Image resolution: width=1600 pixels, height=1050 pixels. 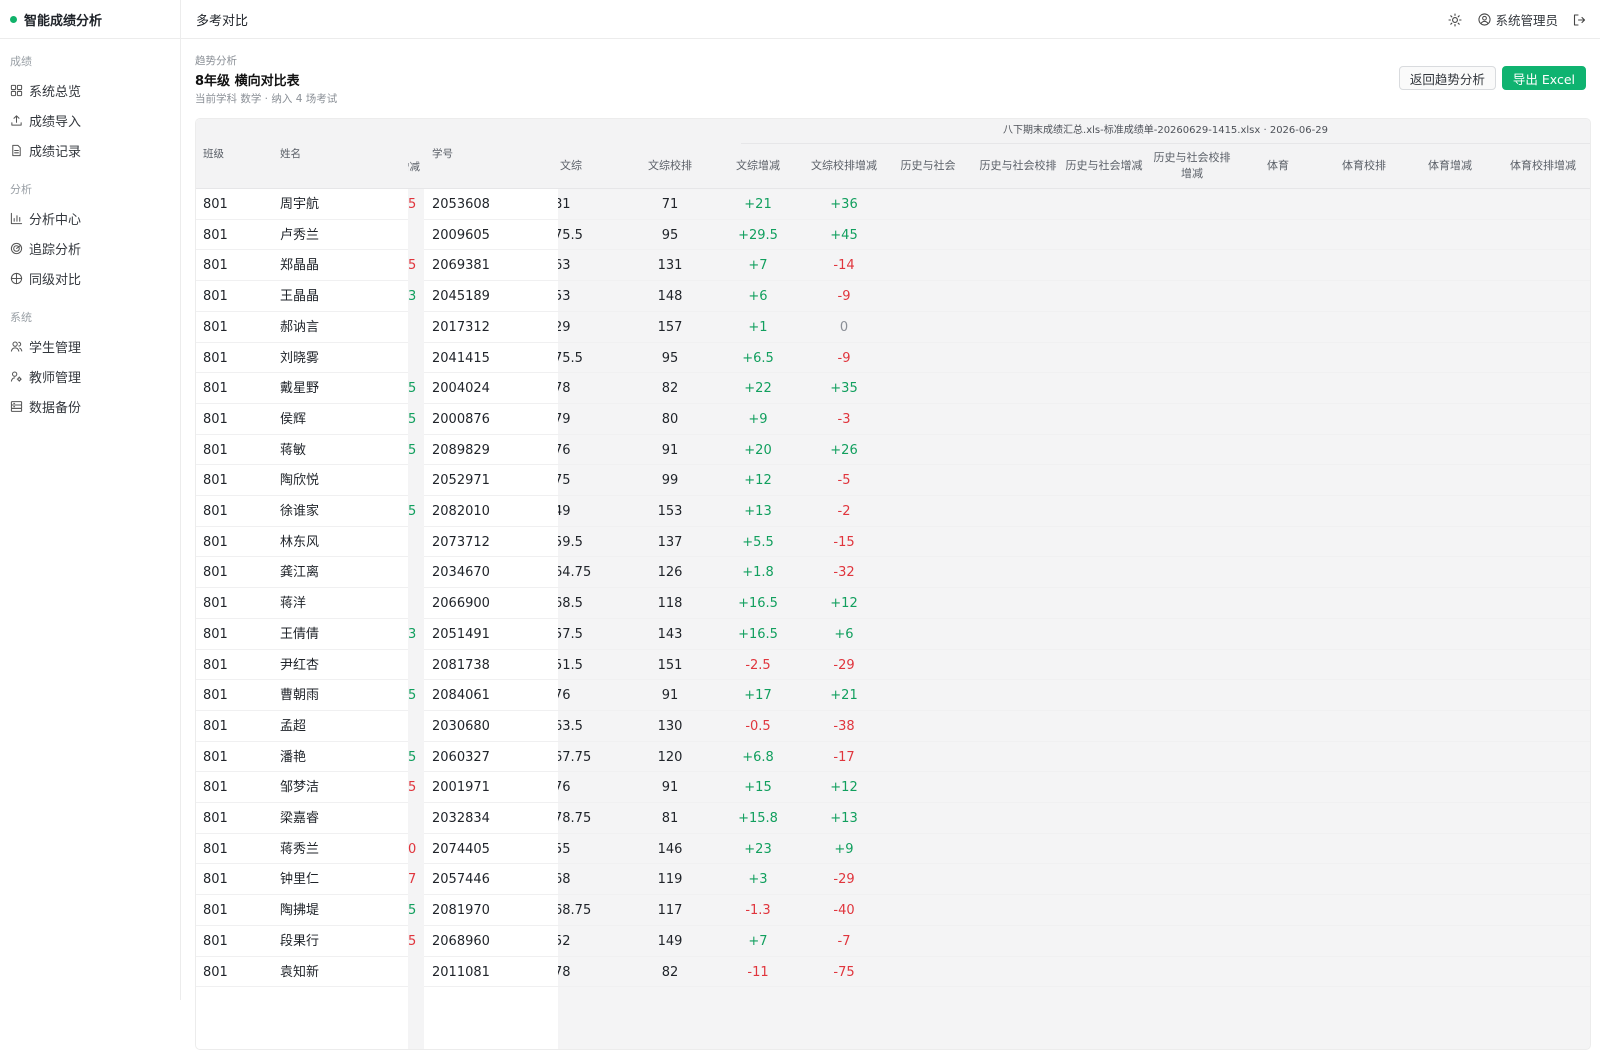 I want to click on cell-name: 王倩倩, so click(x=299, y=634).